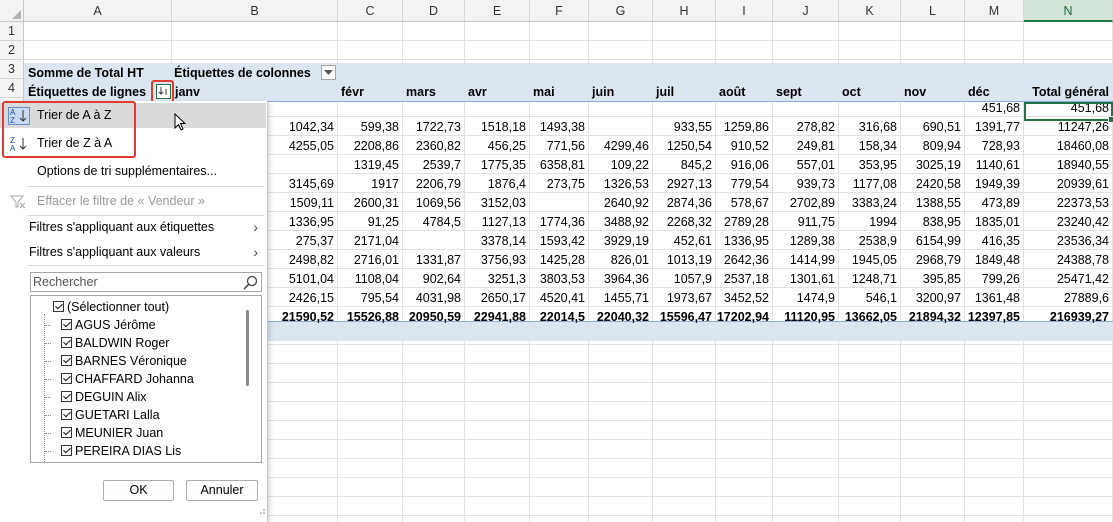 This screenshot has width=1113, height=522. I want to click on pivot-cell: 3152,03, so click(495, 203).